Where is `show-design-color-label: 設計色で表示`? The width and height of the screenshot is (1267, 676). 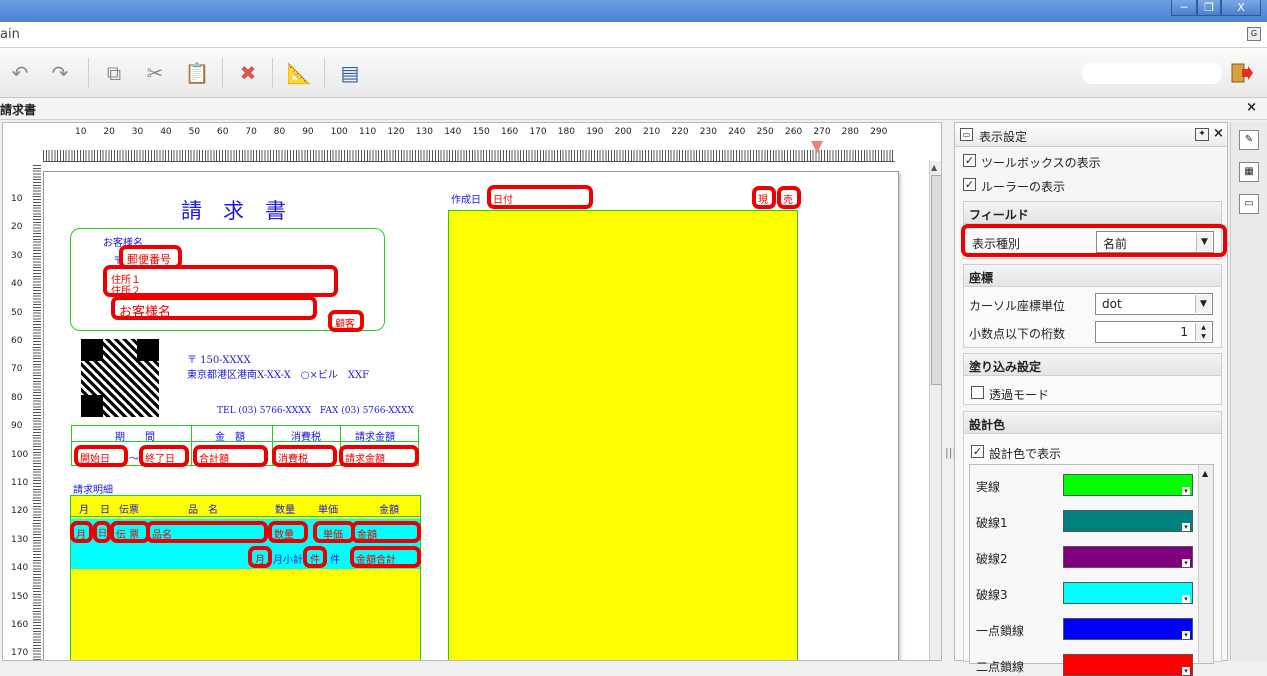 show-design-color-label: 設計色で表示 is located at coordinates (1025, 454).